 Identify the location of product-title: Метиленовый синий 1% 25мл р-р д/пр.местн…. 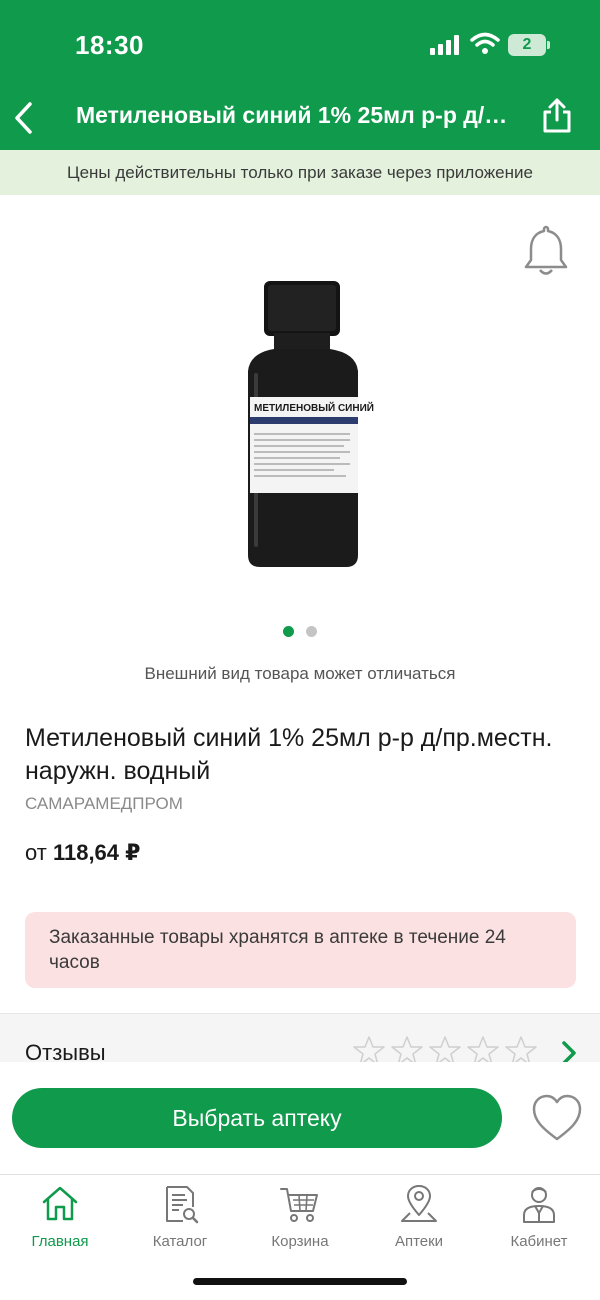
(289, 754).